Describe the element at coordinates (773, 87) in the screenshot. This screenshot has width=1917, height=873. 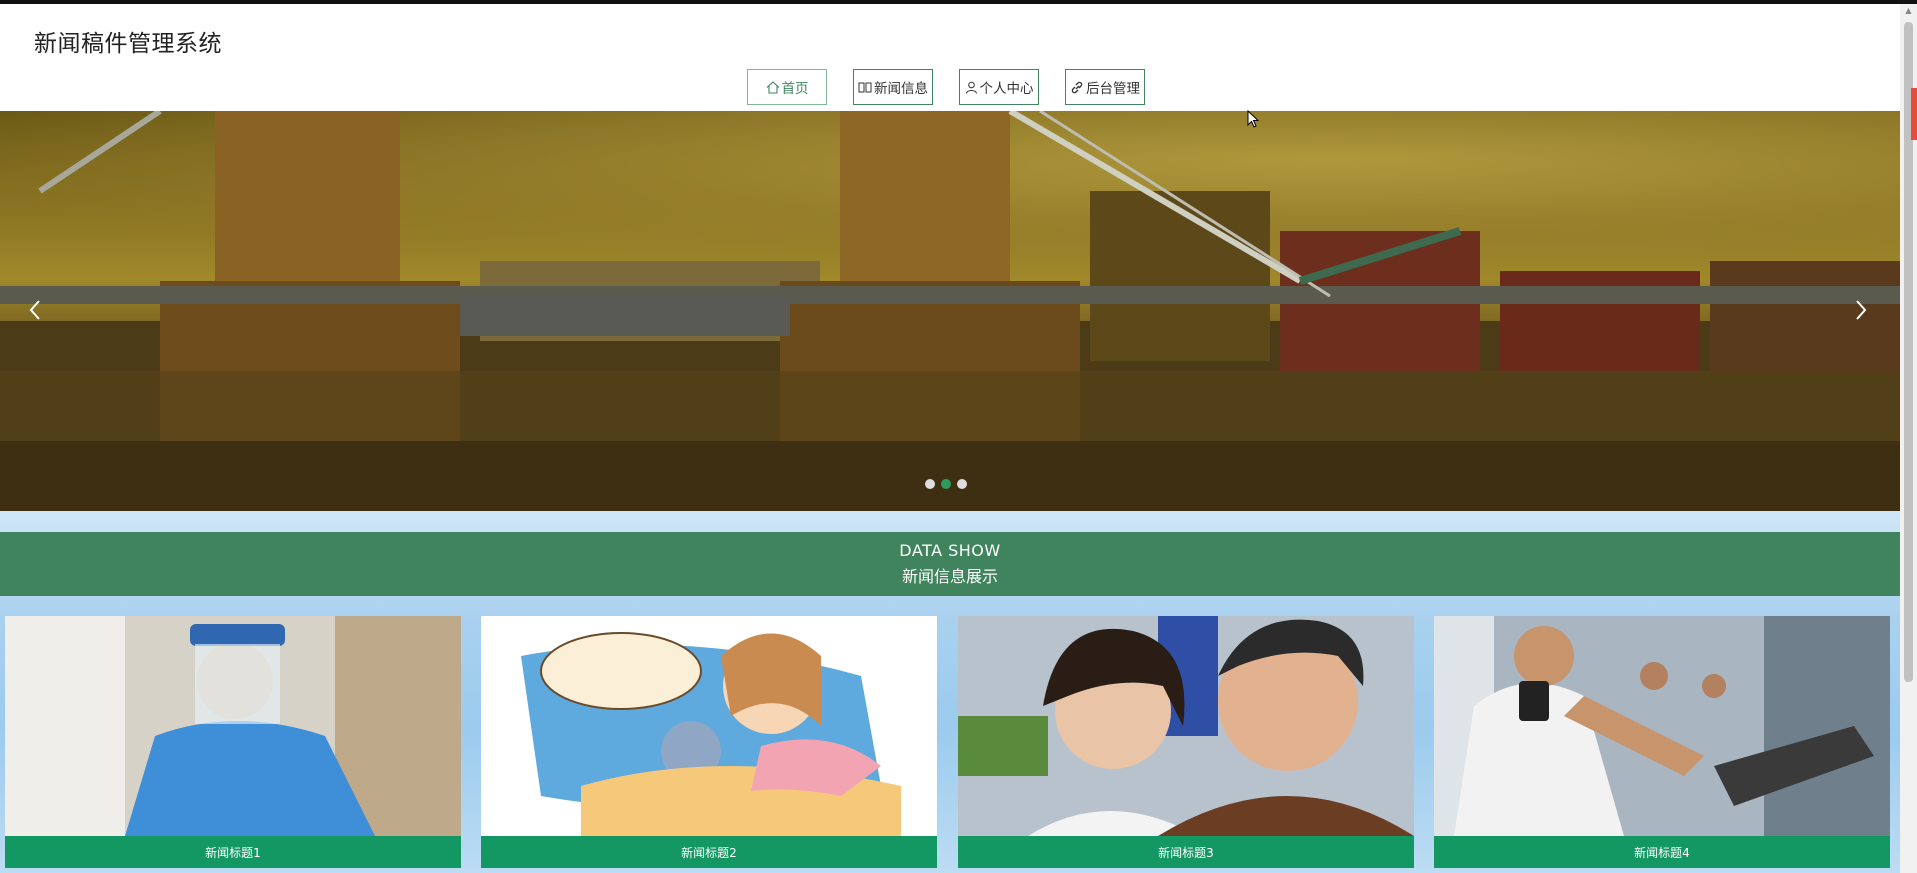
I see `home-icon` at that location.